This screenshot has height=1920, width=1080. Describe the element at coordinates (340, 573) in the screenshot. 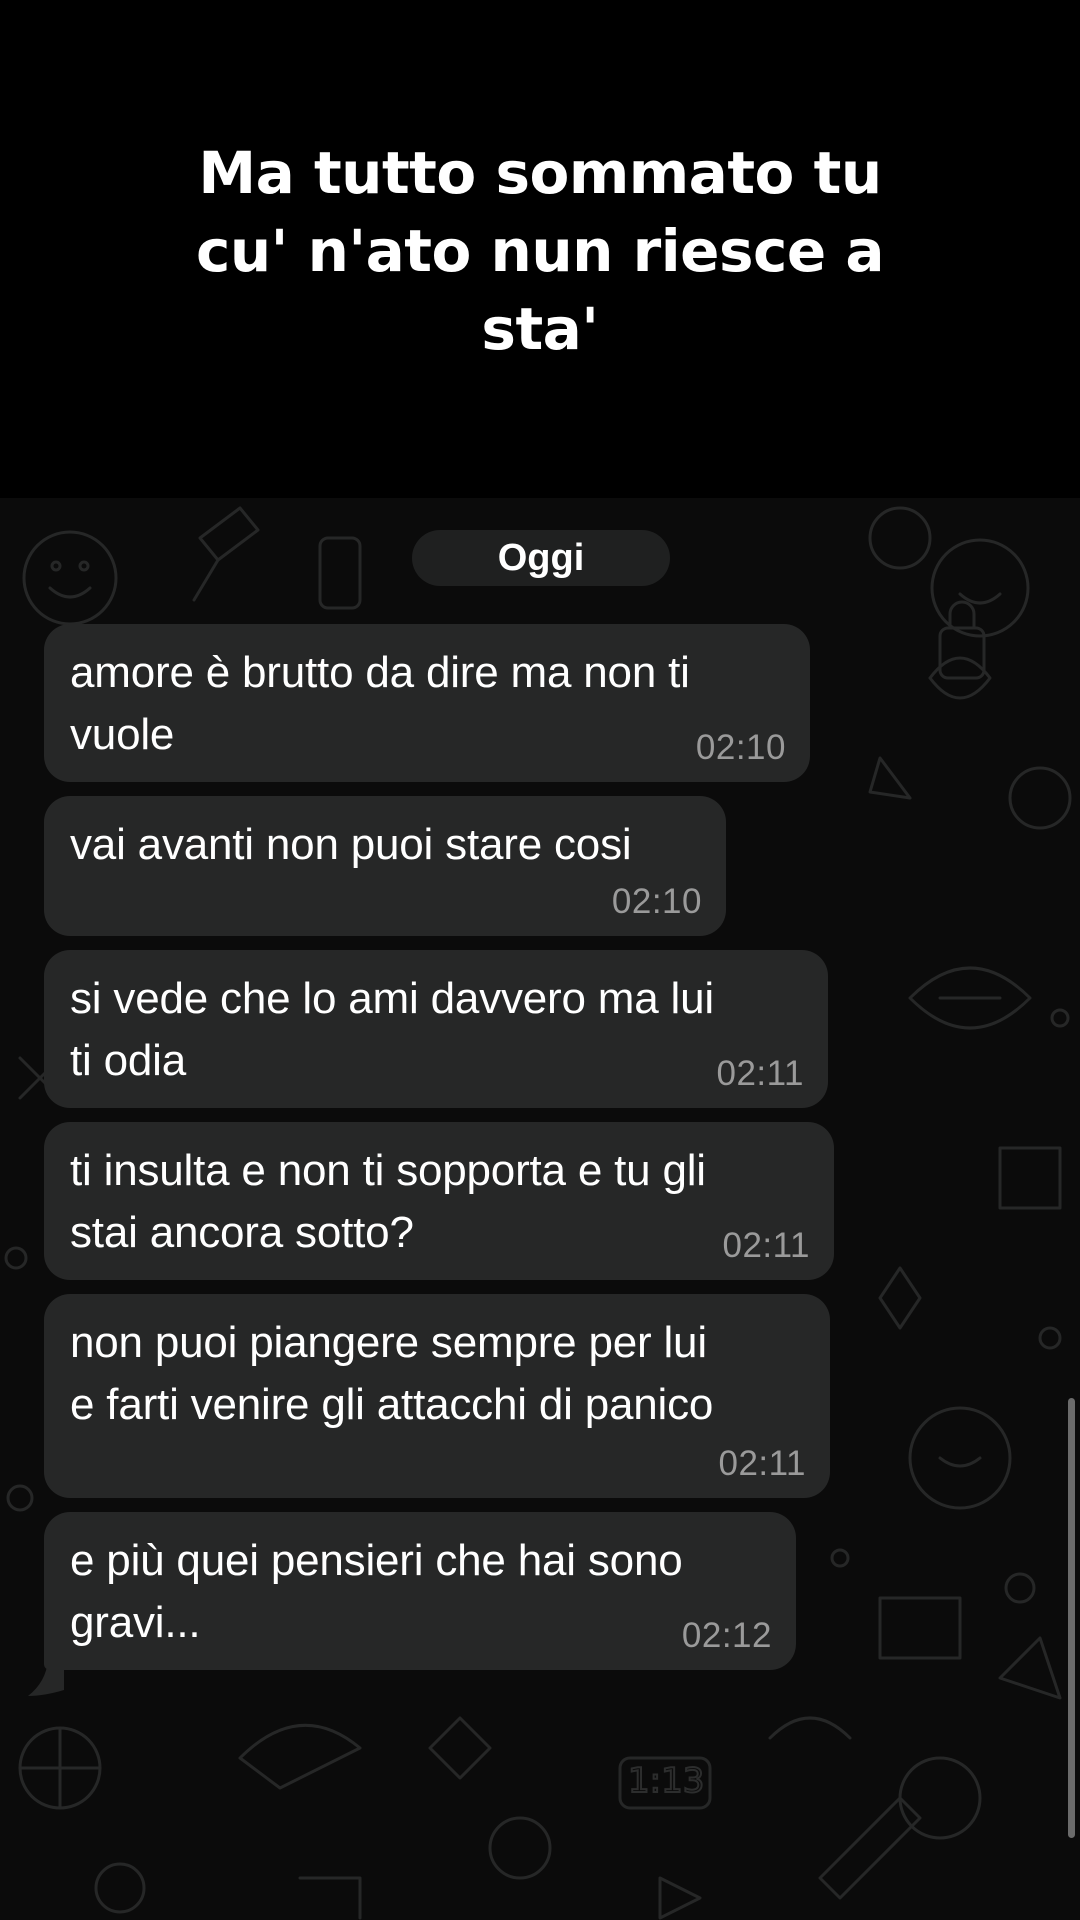

I see `phone-doodle-icon` at that location.